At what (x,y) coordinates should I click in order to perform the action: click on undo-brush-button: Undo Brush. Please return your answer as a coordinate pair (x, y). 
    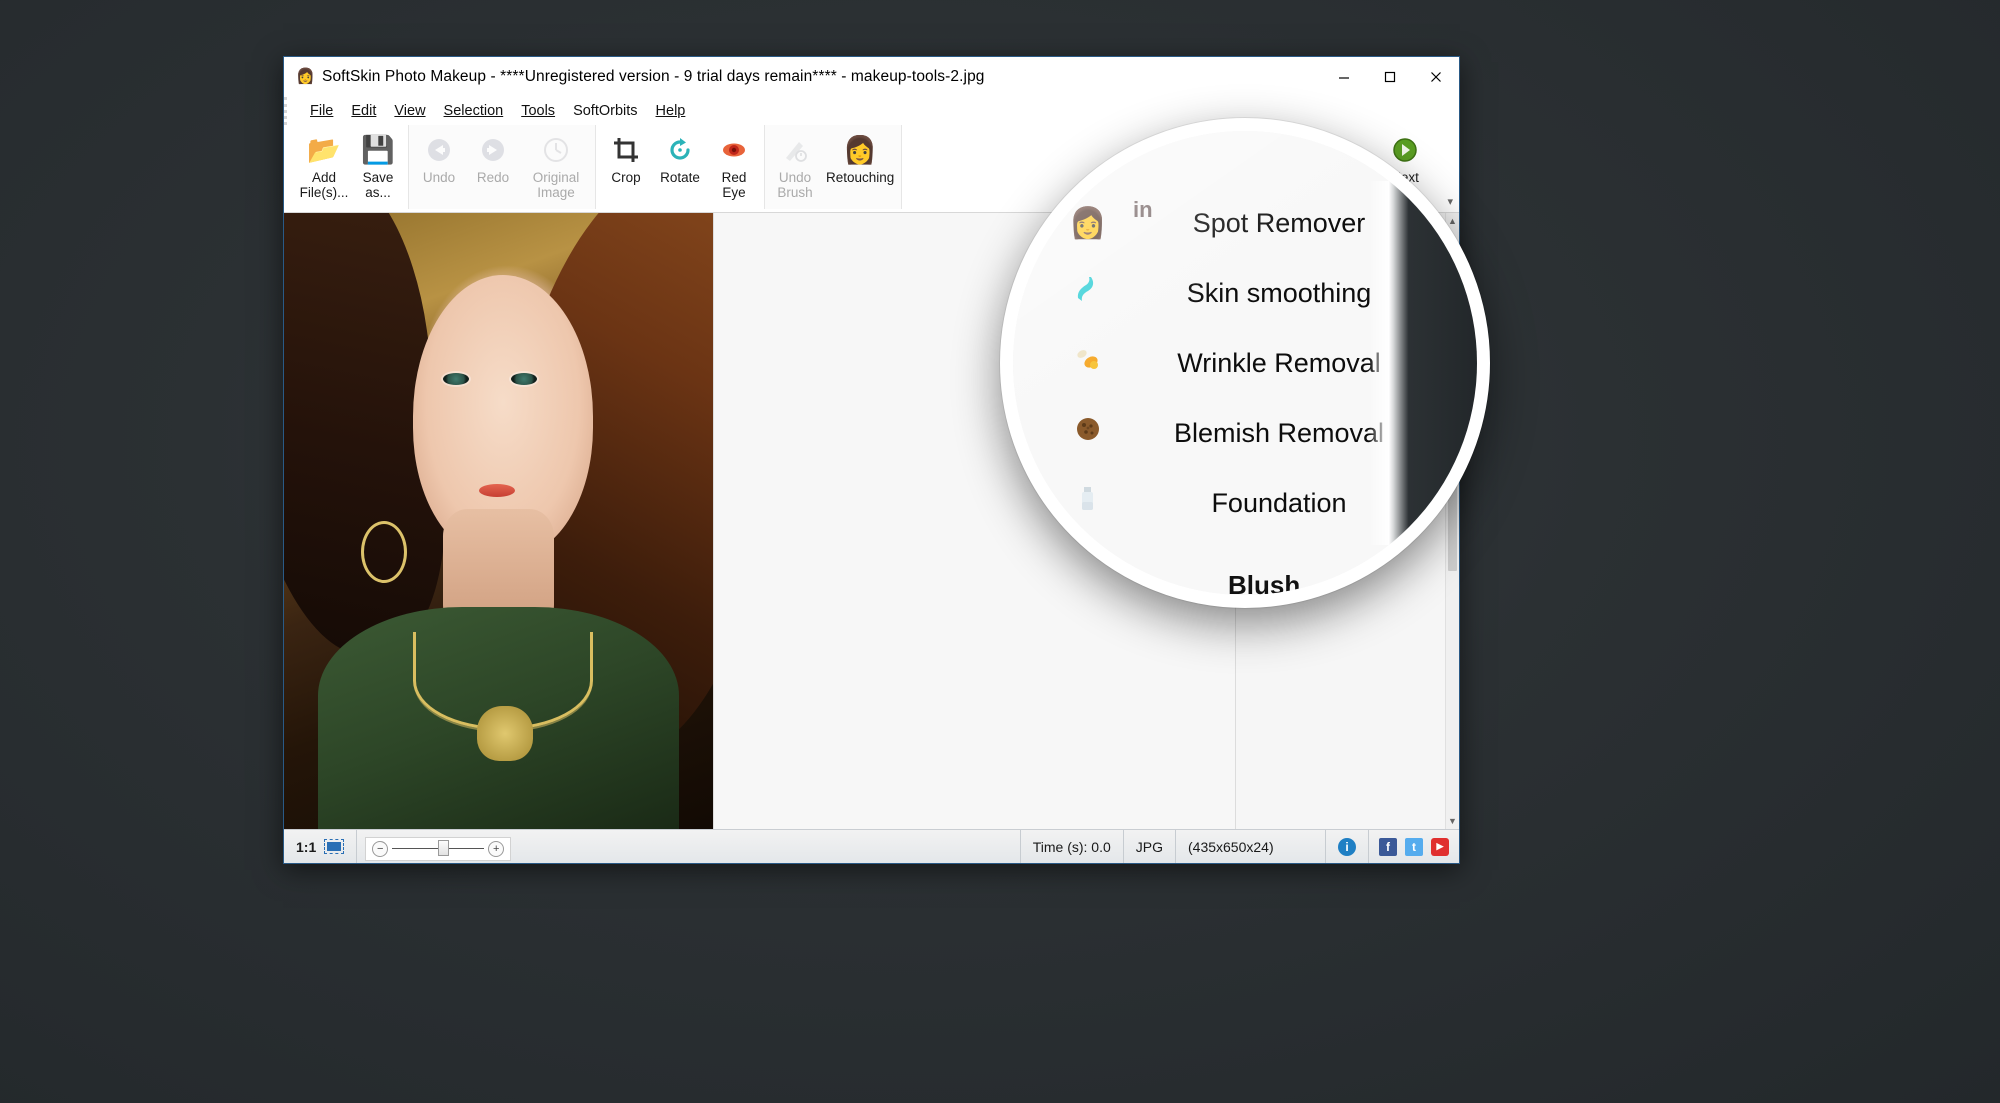
    Looking at the image, I should click on (795, 162).